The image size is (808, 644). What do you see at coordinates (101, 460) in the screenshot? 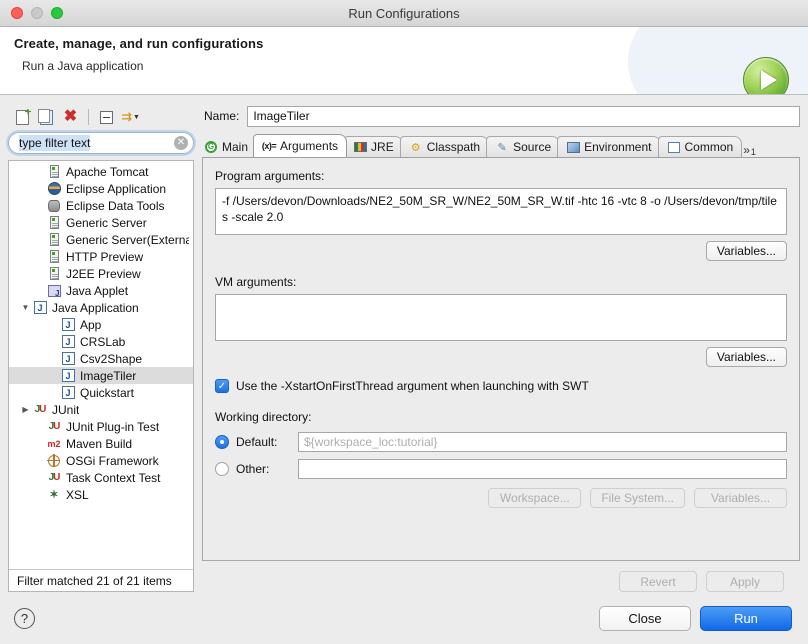
I see `tree-item: OSGi Framework` at bounding box center [101, 460].